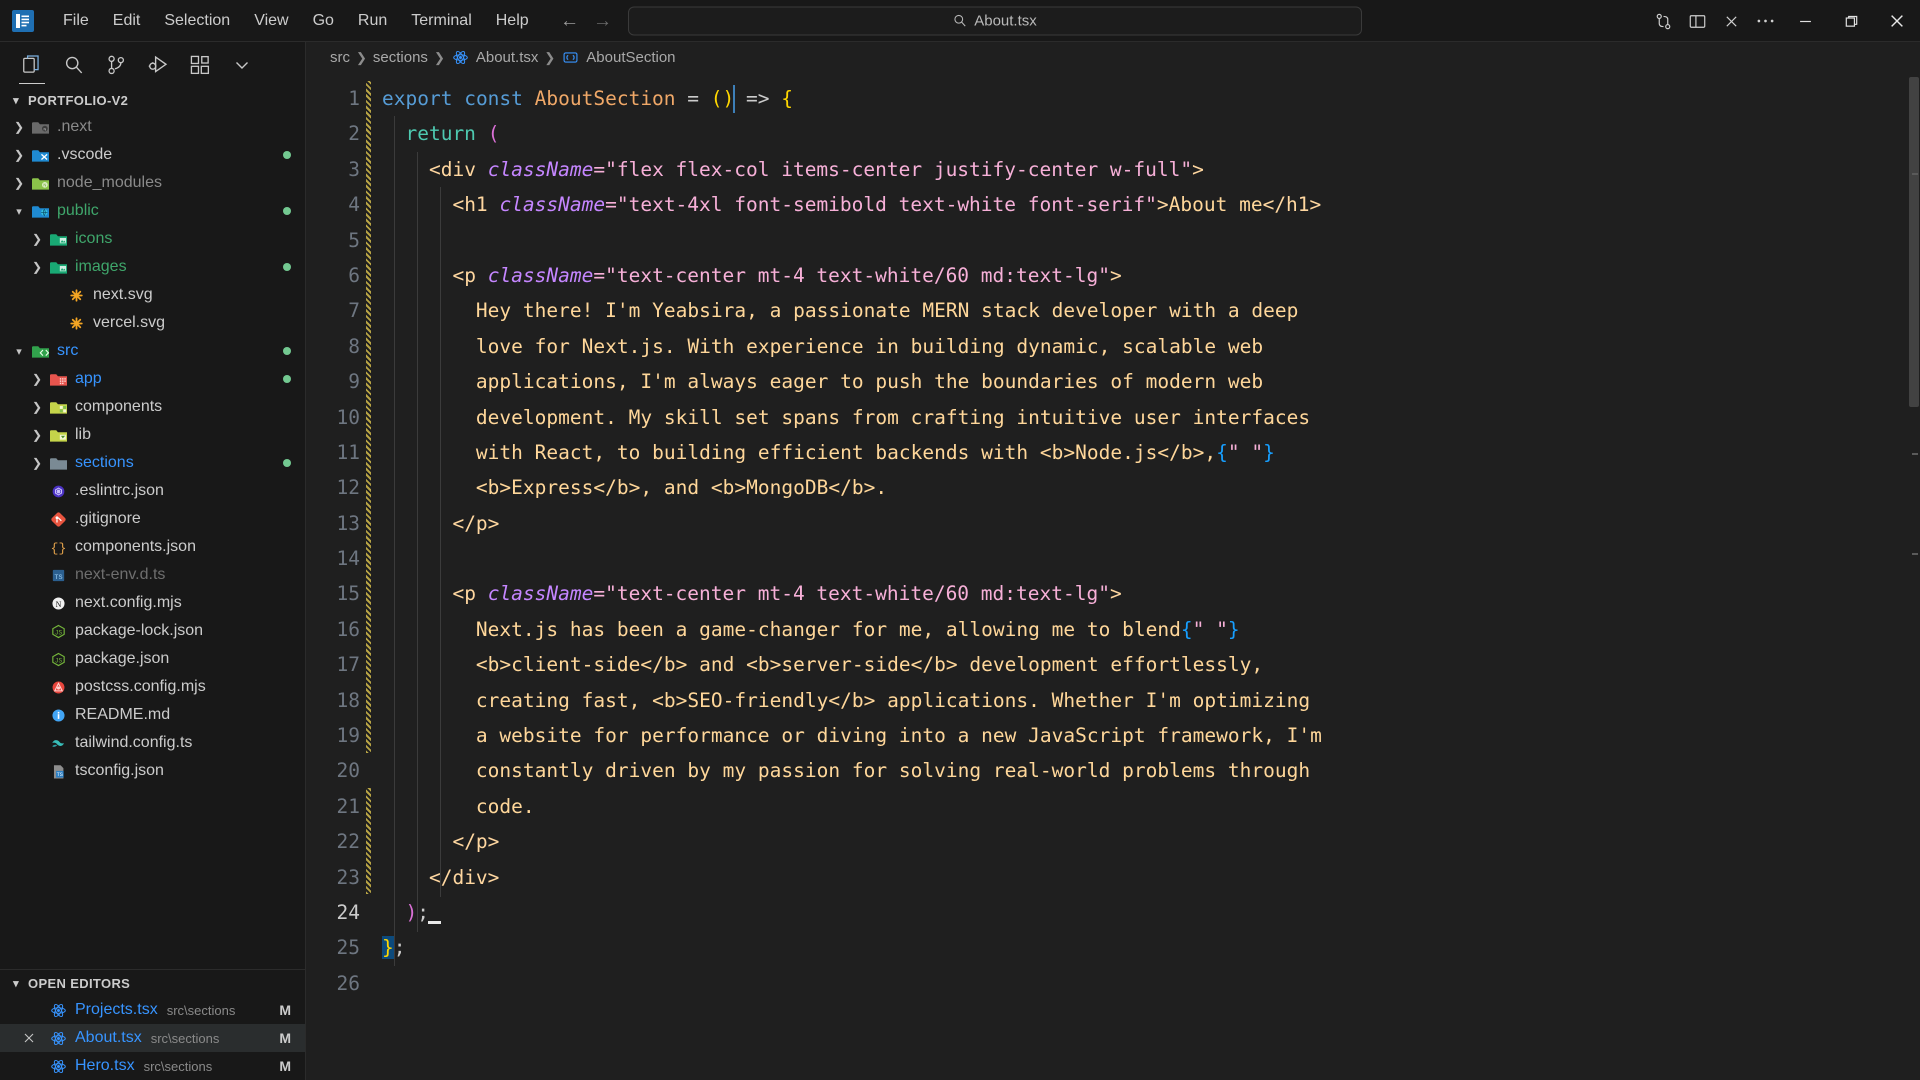  I want to click on tree-file-gitignore: .gitignore, so click(152, 519).